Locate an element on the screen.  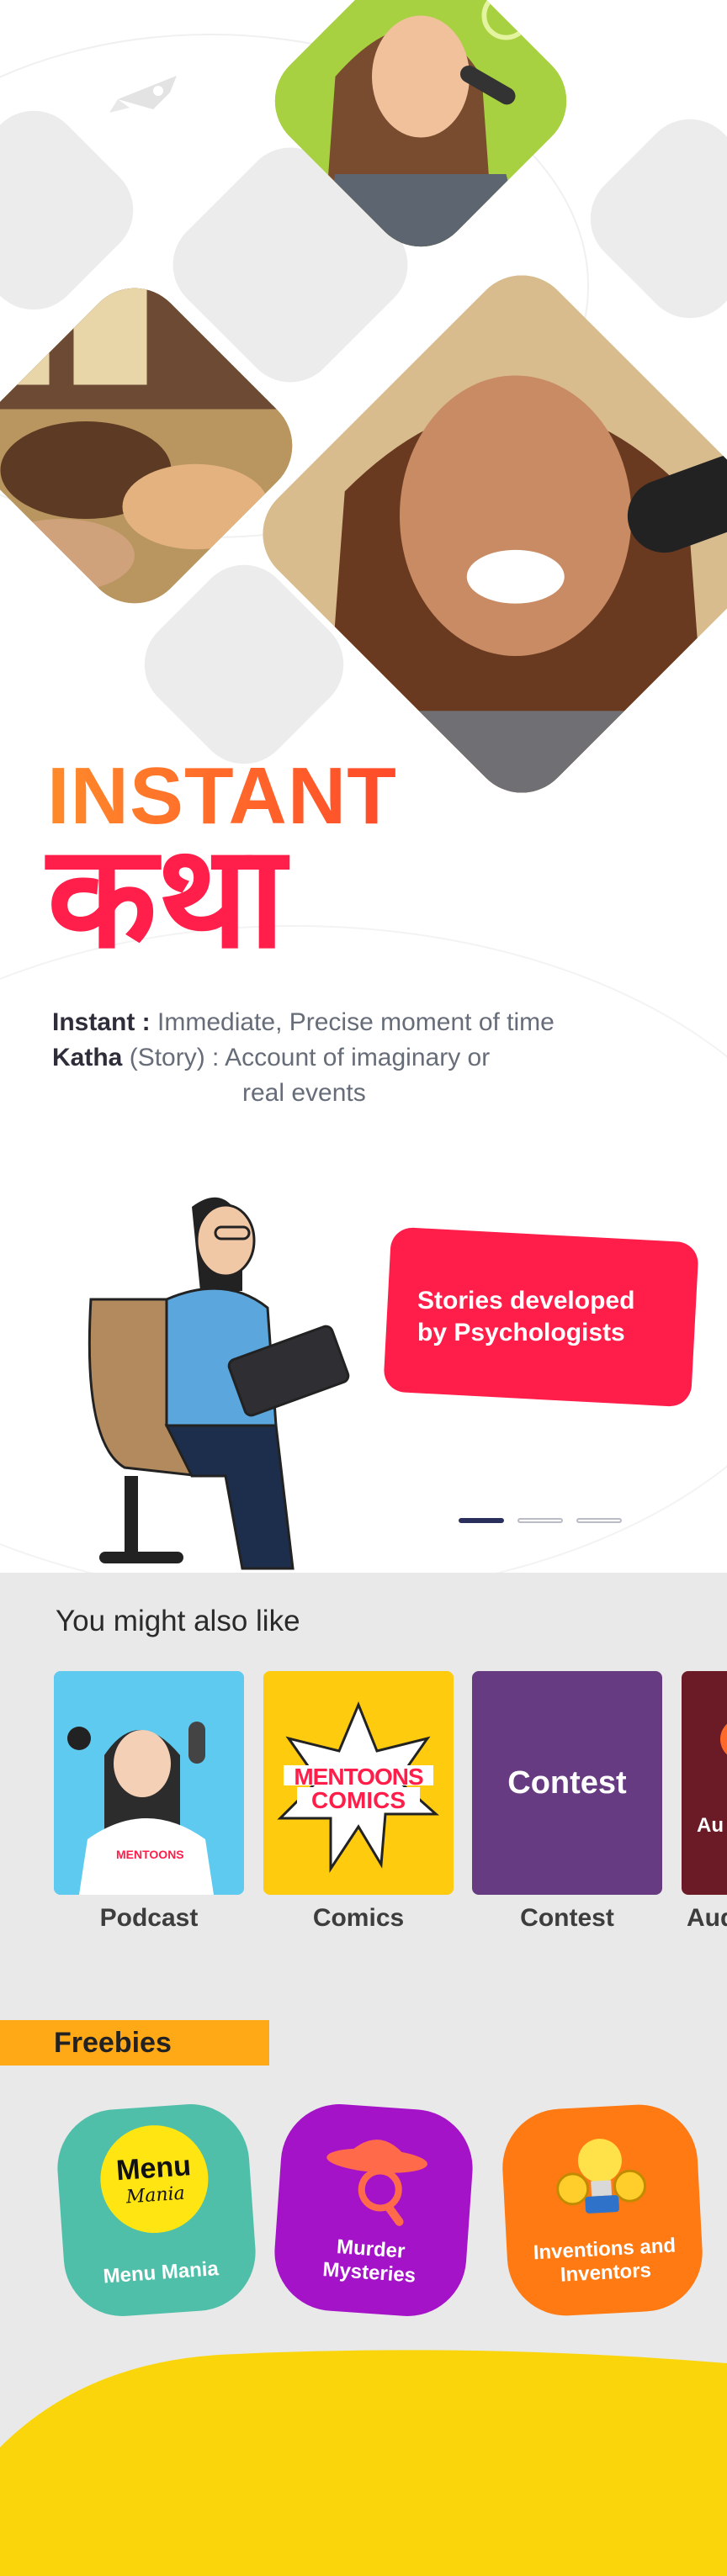
psychologist-illustration is located at coordinates (219, 1383).